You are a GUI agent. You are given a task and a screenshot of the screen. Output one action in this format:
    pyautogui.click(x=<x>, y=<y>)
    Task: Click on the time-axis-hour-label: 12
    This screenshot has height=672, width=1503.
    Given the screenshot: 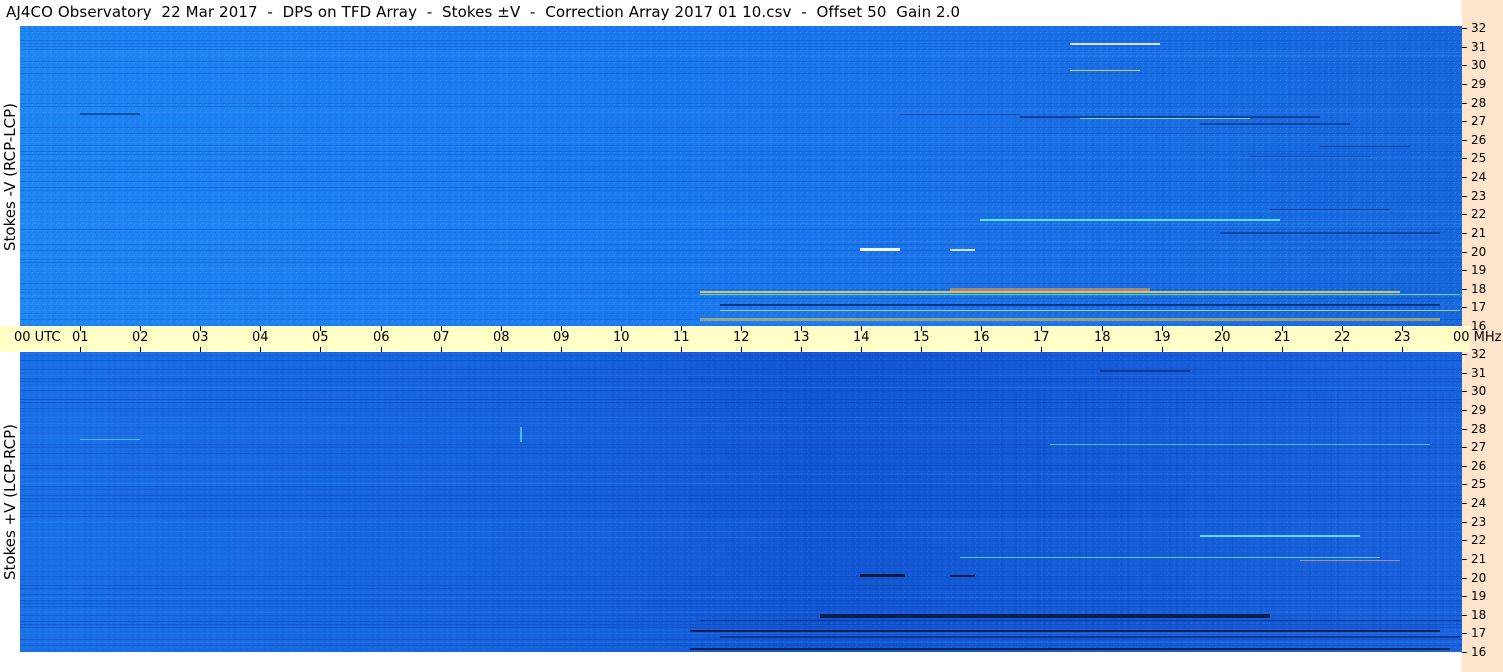 What is the action you would take?
    pyautogui.click(x=741, y=337)
    